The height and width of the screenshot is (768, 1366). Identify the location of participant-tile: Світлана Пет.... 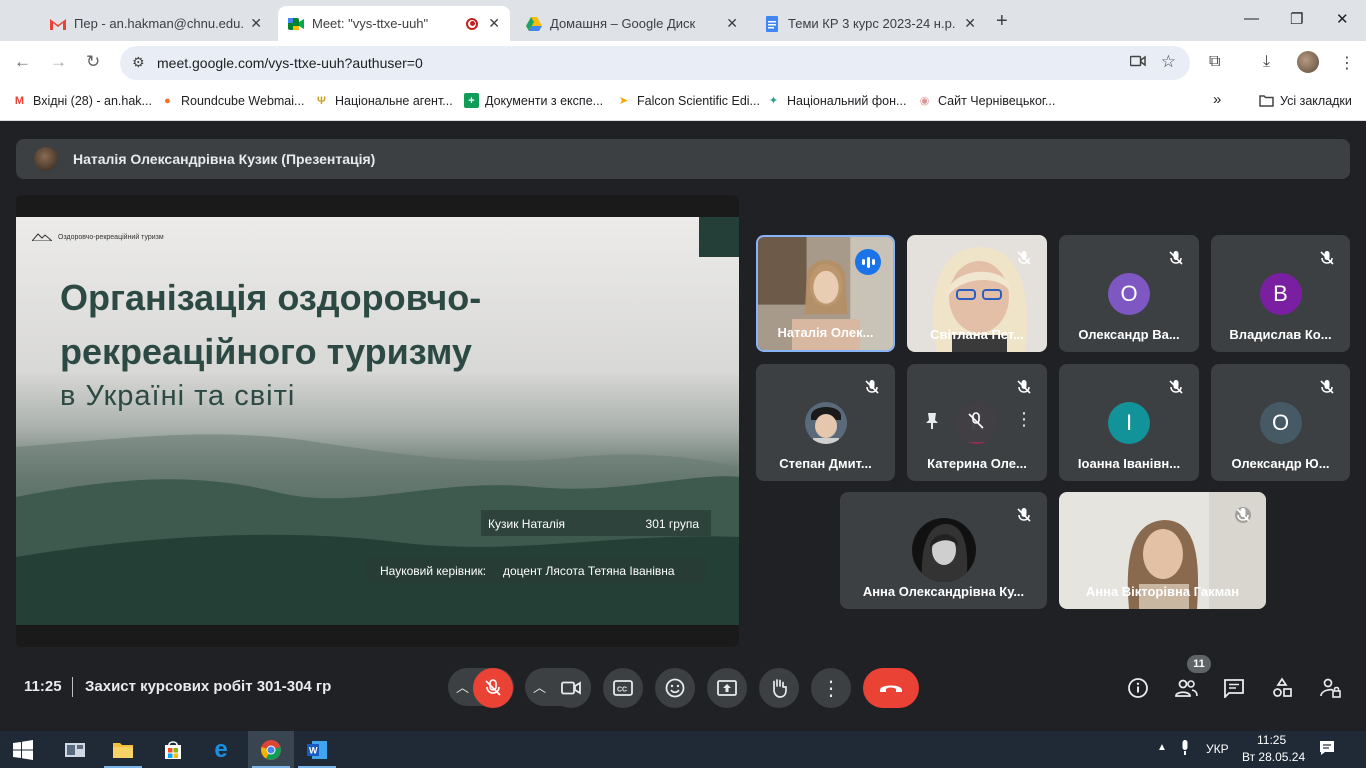
(977, 293).